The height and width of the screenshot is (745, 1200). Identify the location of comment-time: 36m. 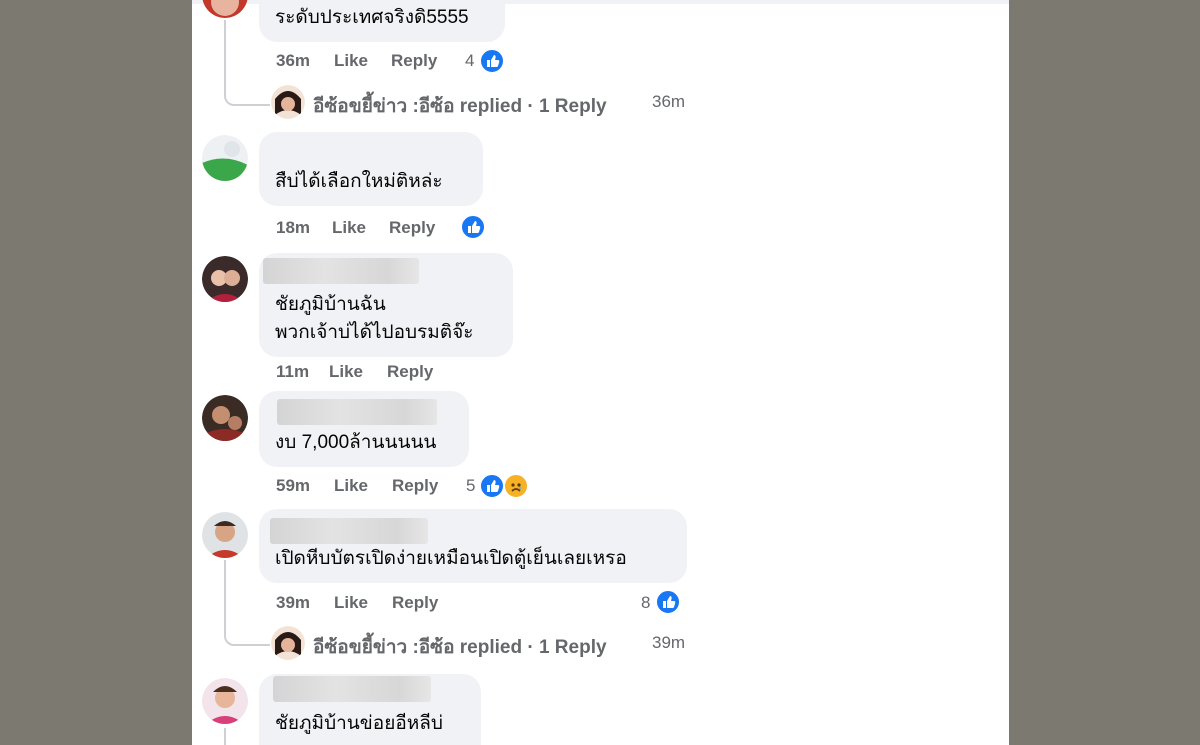
(293, 61).